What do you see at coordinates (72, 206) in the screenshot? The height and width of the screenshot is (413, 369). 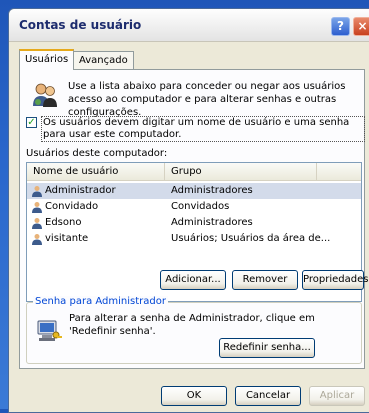 I see `cell-username: Convidado` at bounding box center [72, 206].